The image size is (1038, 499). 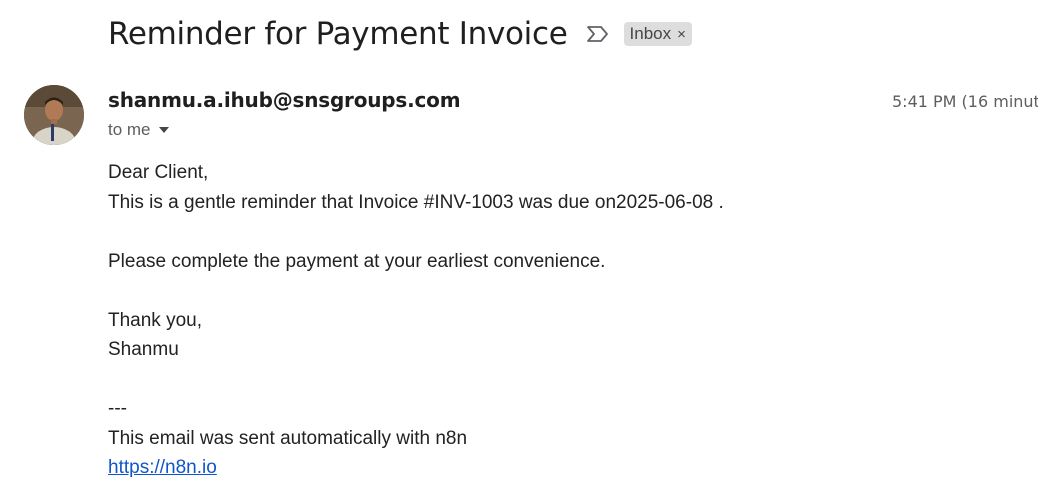 What do you see at coordinates (416, 468) in the screenshot?
I see `body-link-line: https://n8n.io` at bounding box center [416, 468].